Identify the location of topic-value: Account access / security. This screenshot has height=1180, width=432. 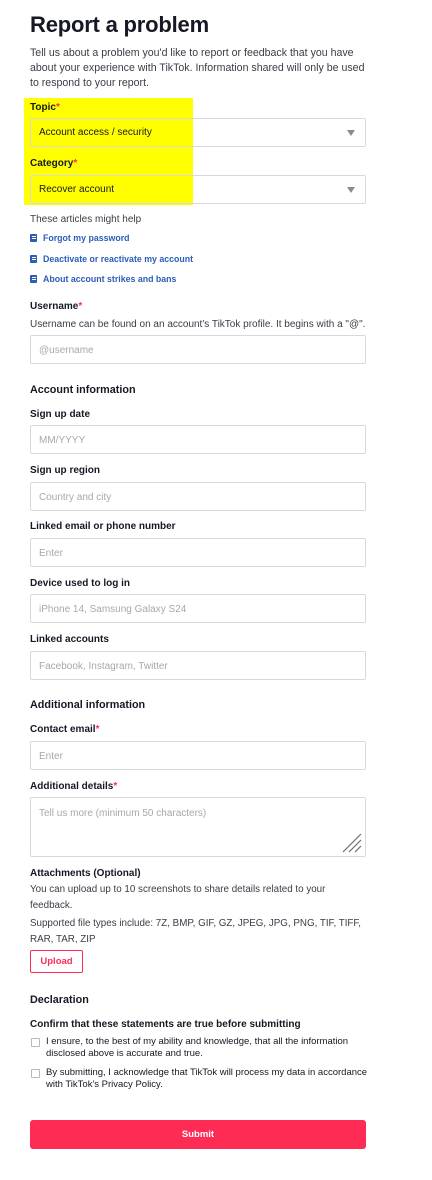
(95, 132).